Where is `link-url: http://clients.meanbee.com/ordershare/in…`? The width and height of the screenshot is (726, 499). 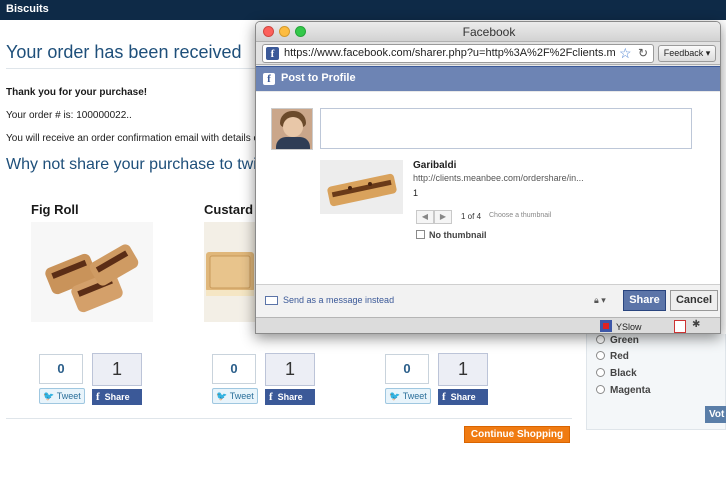 link-url: http://clients.meanbee.com/ordershare/in… is located at coordinates (498, 178).